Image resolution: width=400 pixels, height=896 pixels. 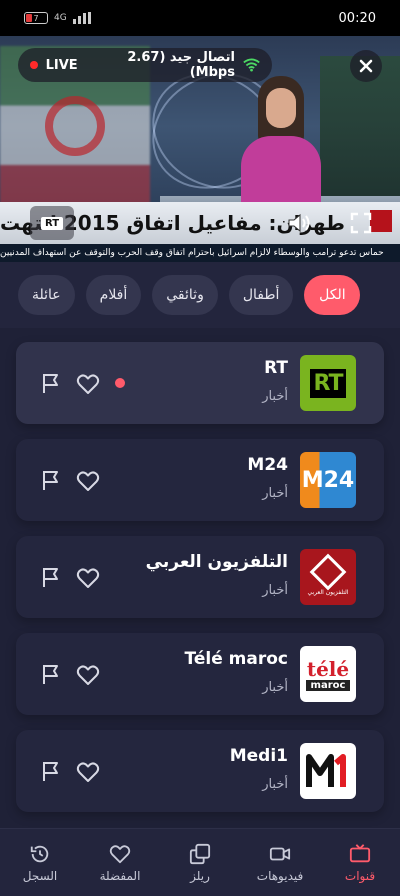 What do you see at coordinates (61, 65) in the screenshot?
I see `live-label: LIVE` at bounding box center [61, 65].